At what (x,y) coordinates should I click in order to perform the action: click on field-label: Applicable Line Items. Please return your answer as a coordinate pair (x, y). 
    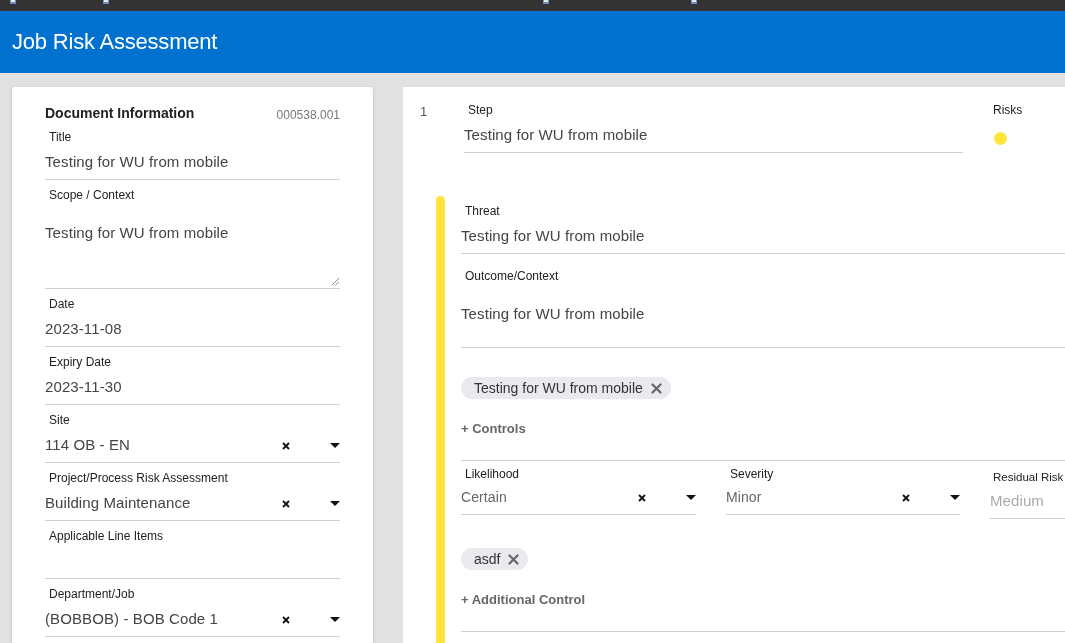
    Looking at the image, I should click on (106, 536).